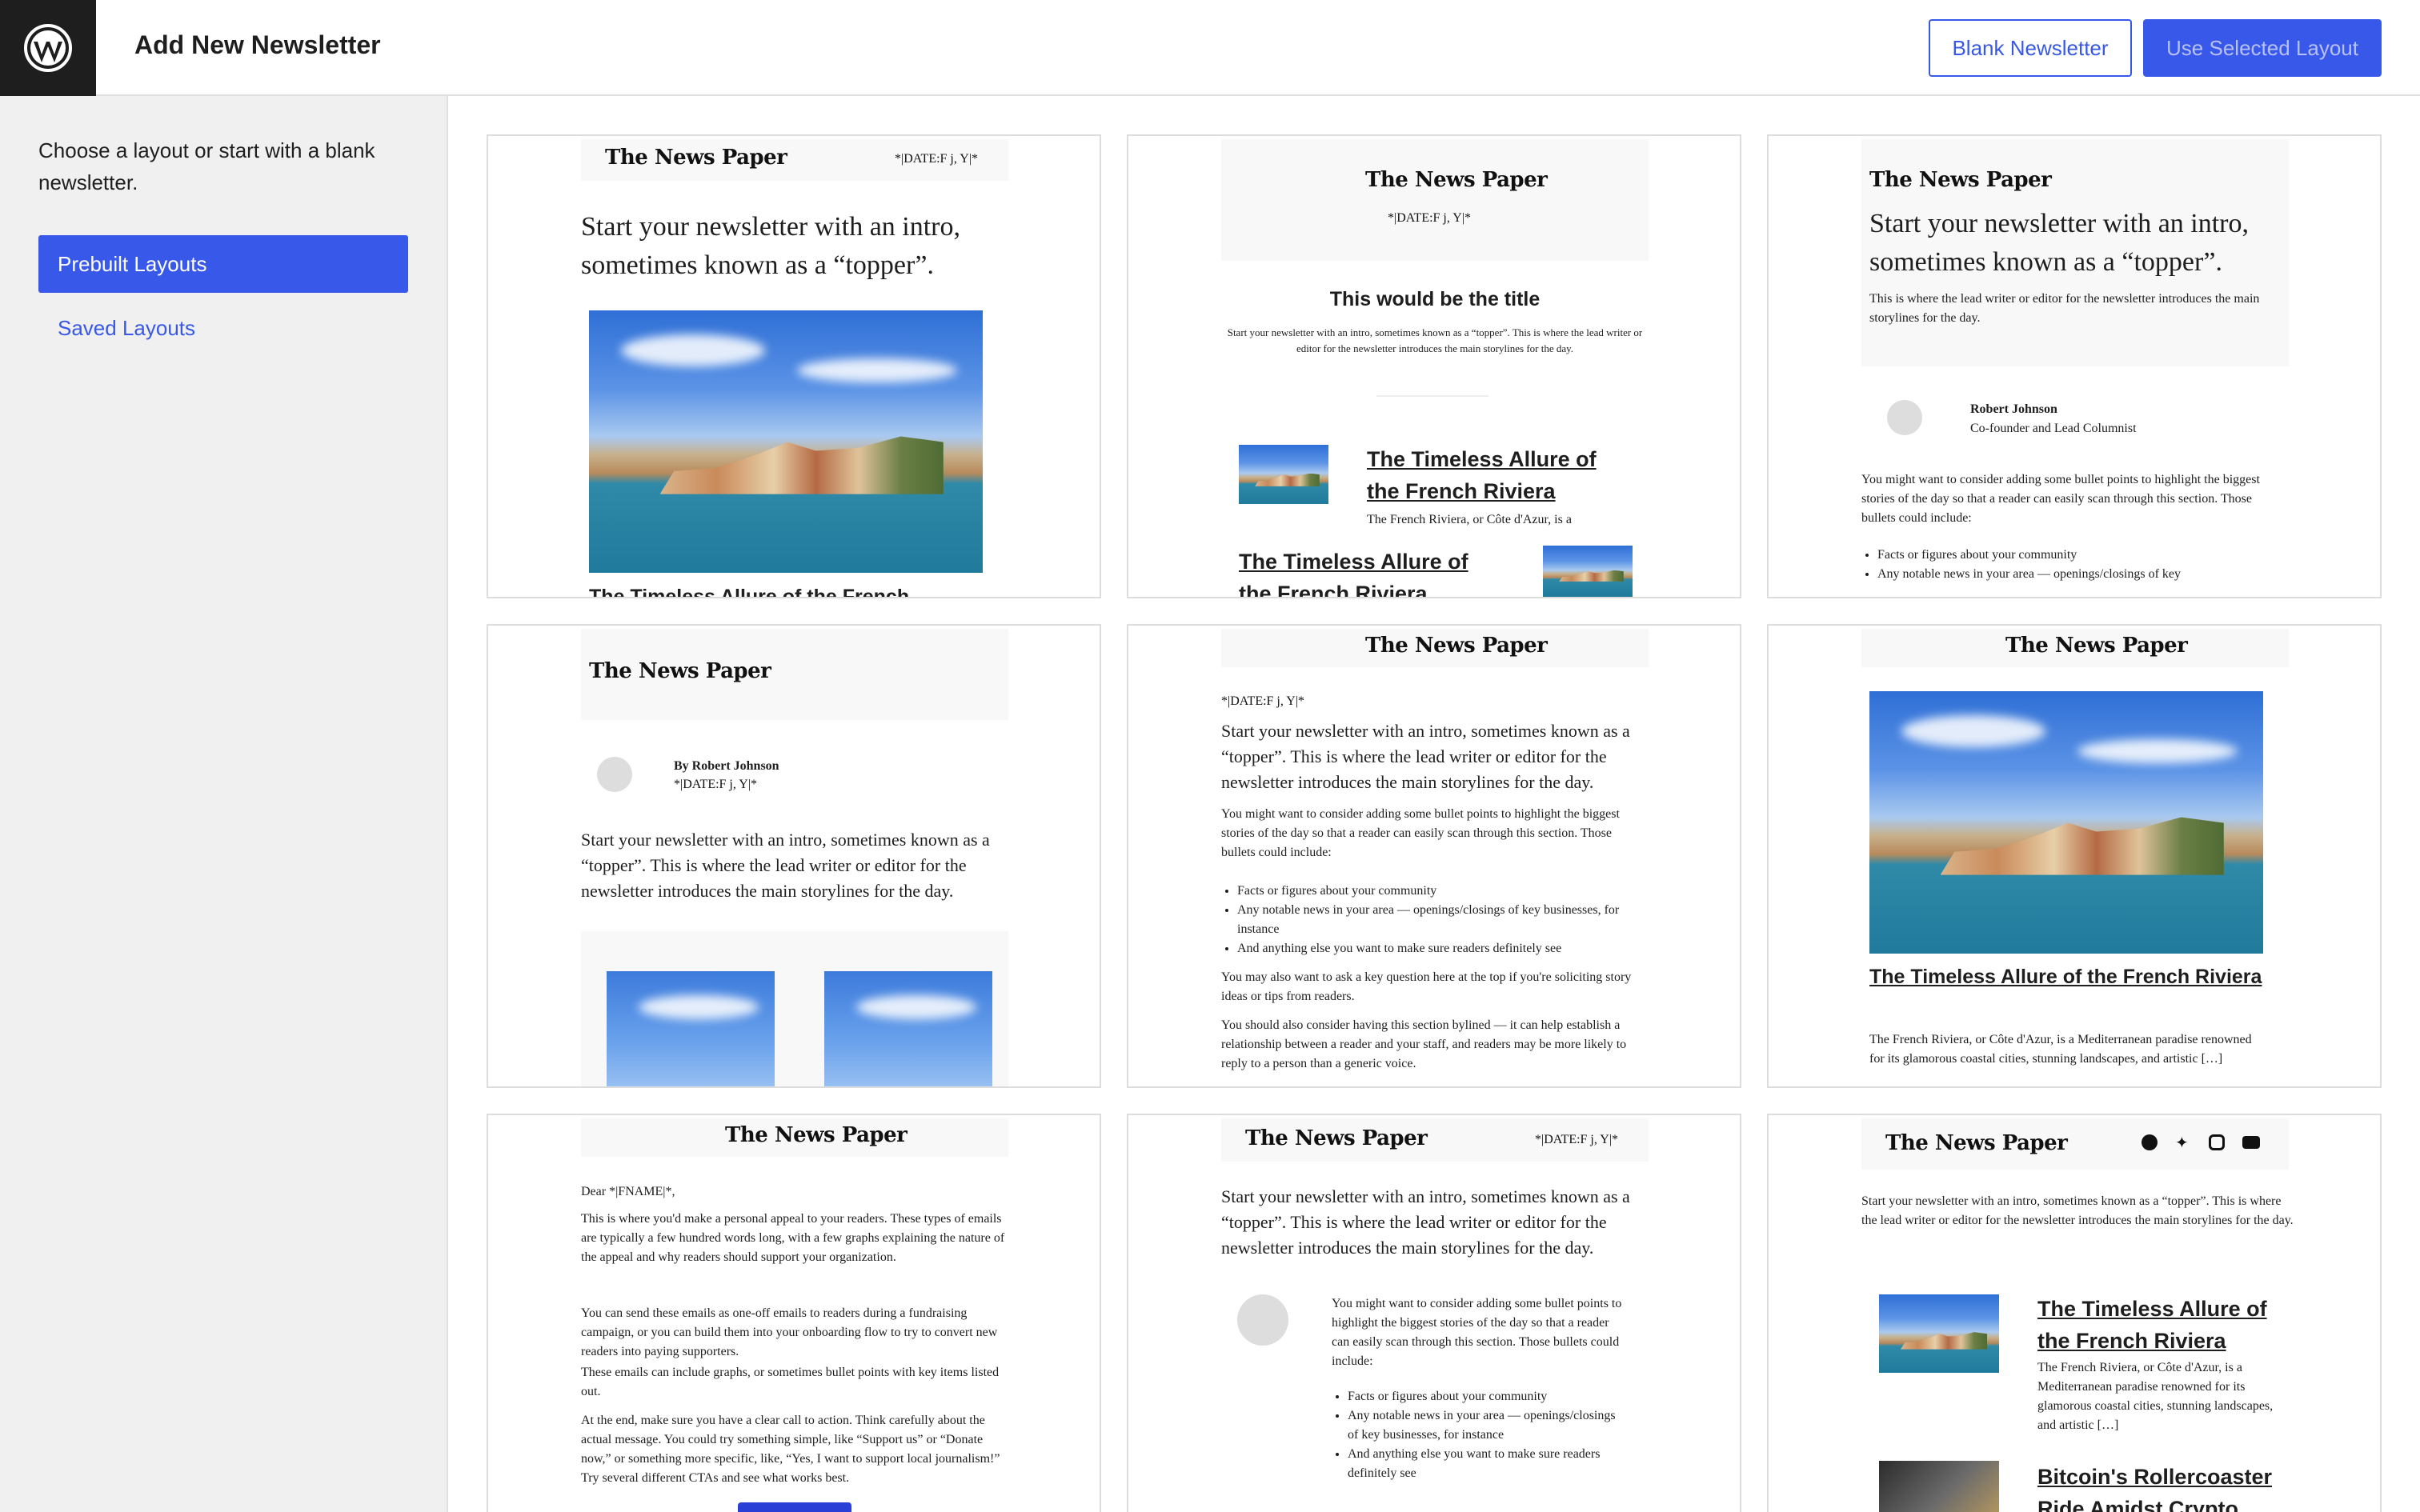 The height and width of the screenshot is (1512, 2420). What do you see at coordinates (126, 328) in the screenshot?
I see `sidebar-item-saved-layouts: Saved Layouts` at bounding box center [126, 328].